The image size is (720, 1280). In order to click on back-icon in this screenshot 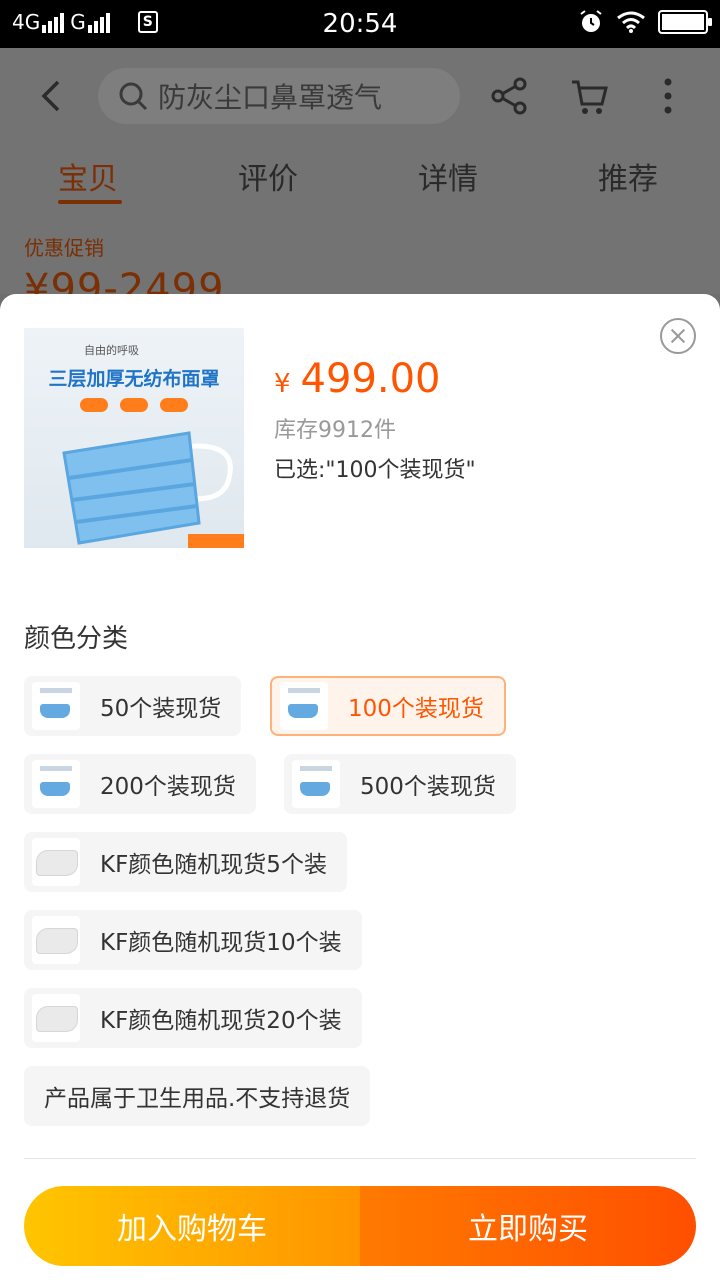, I will do `click(52, 96)`.